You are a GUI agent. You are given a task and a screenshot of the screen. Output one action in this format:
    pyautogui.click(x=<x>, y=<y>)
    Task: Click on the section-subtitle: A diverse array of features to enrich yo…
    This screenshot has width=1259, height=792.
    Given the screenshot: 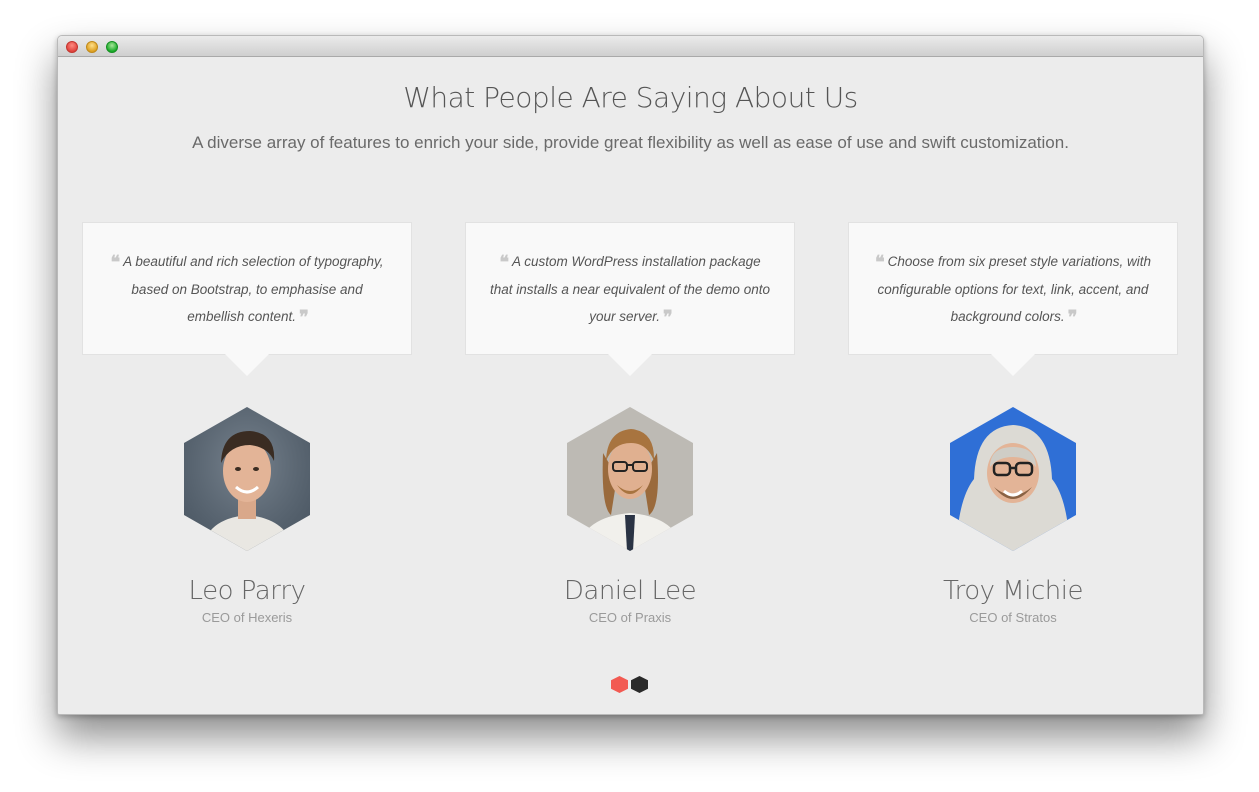 What is the action you would take?
    pyautogui.click(x=630, y=142)
    